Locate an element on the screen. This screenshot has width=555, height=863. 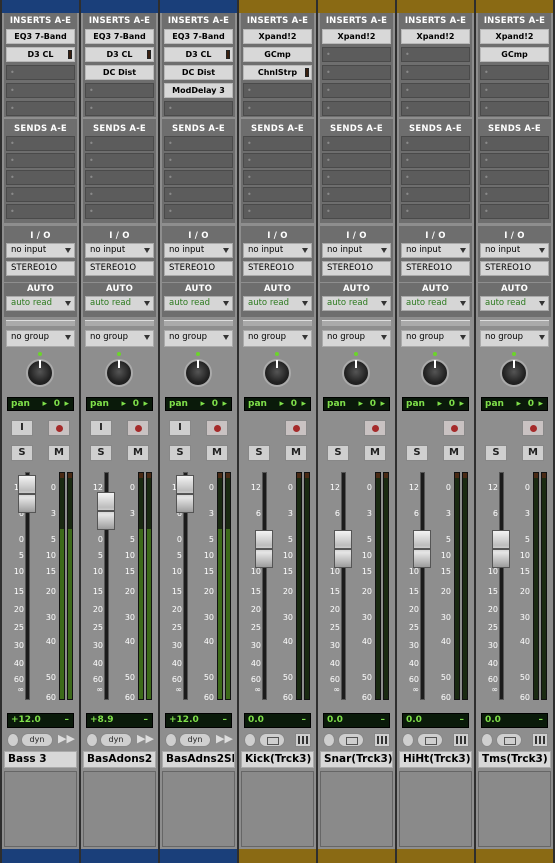
track-name: Snar(Trck3) is located at coordinates (356, 759).